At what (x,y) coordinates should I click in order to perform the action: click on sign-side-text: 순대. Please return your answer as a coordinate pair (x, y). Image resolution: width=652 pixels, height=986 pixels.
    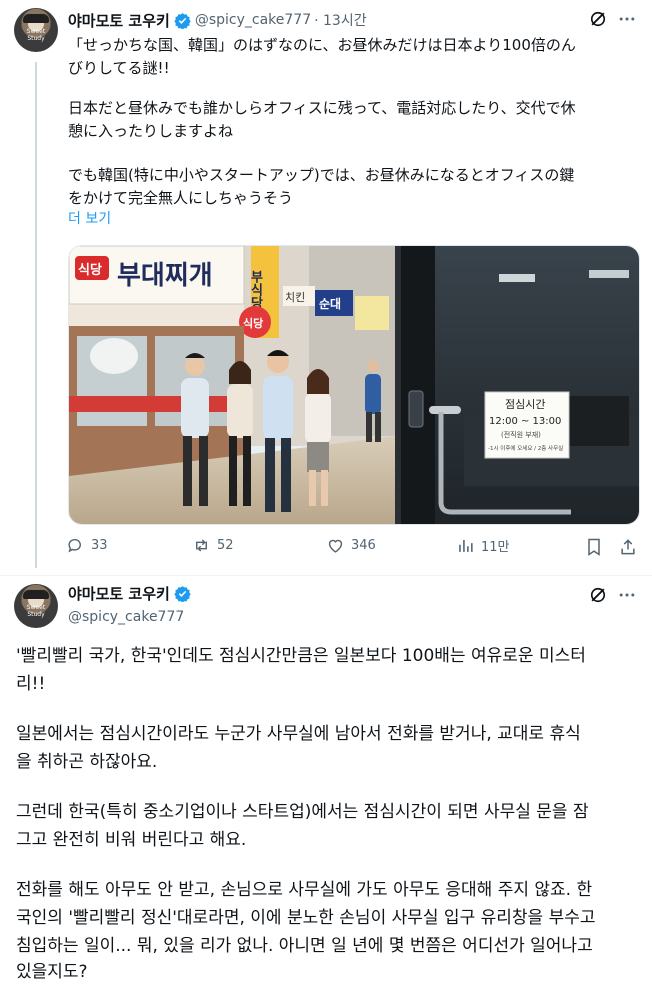
    Looking at the image, I should click on (330, 304).